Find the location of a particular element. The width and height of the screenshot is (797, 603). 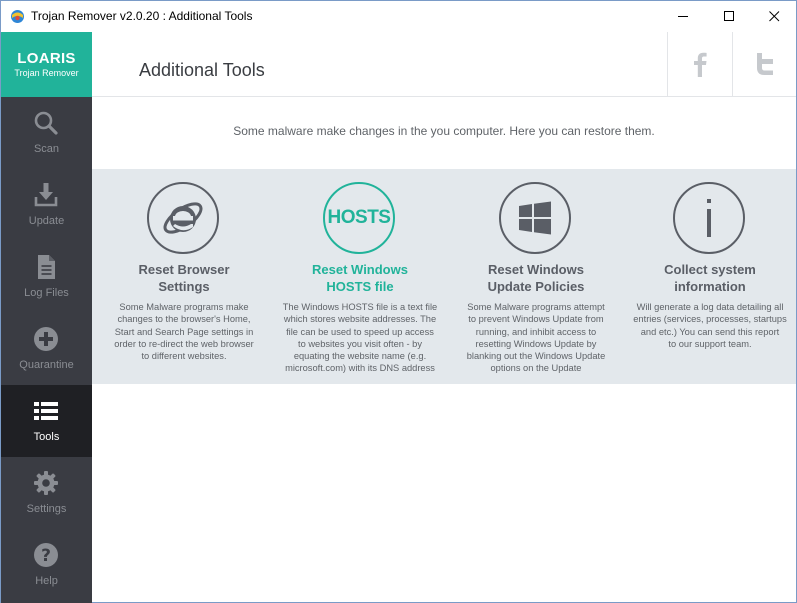

minimize-button is located at coordinates (683, 16).